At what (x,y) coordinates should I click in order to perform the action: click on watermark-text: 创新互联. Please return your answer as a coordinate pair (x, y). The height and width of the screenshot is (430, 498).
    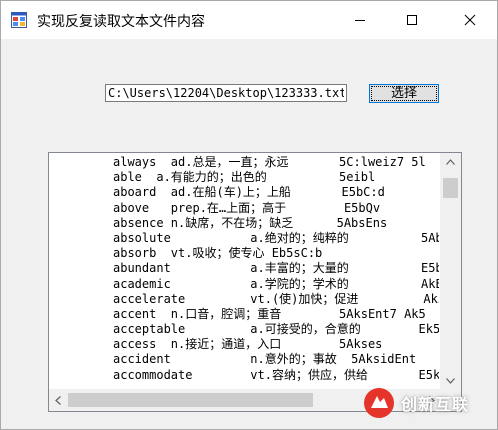
    Looking at the image, I should click on (435, 404).